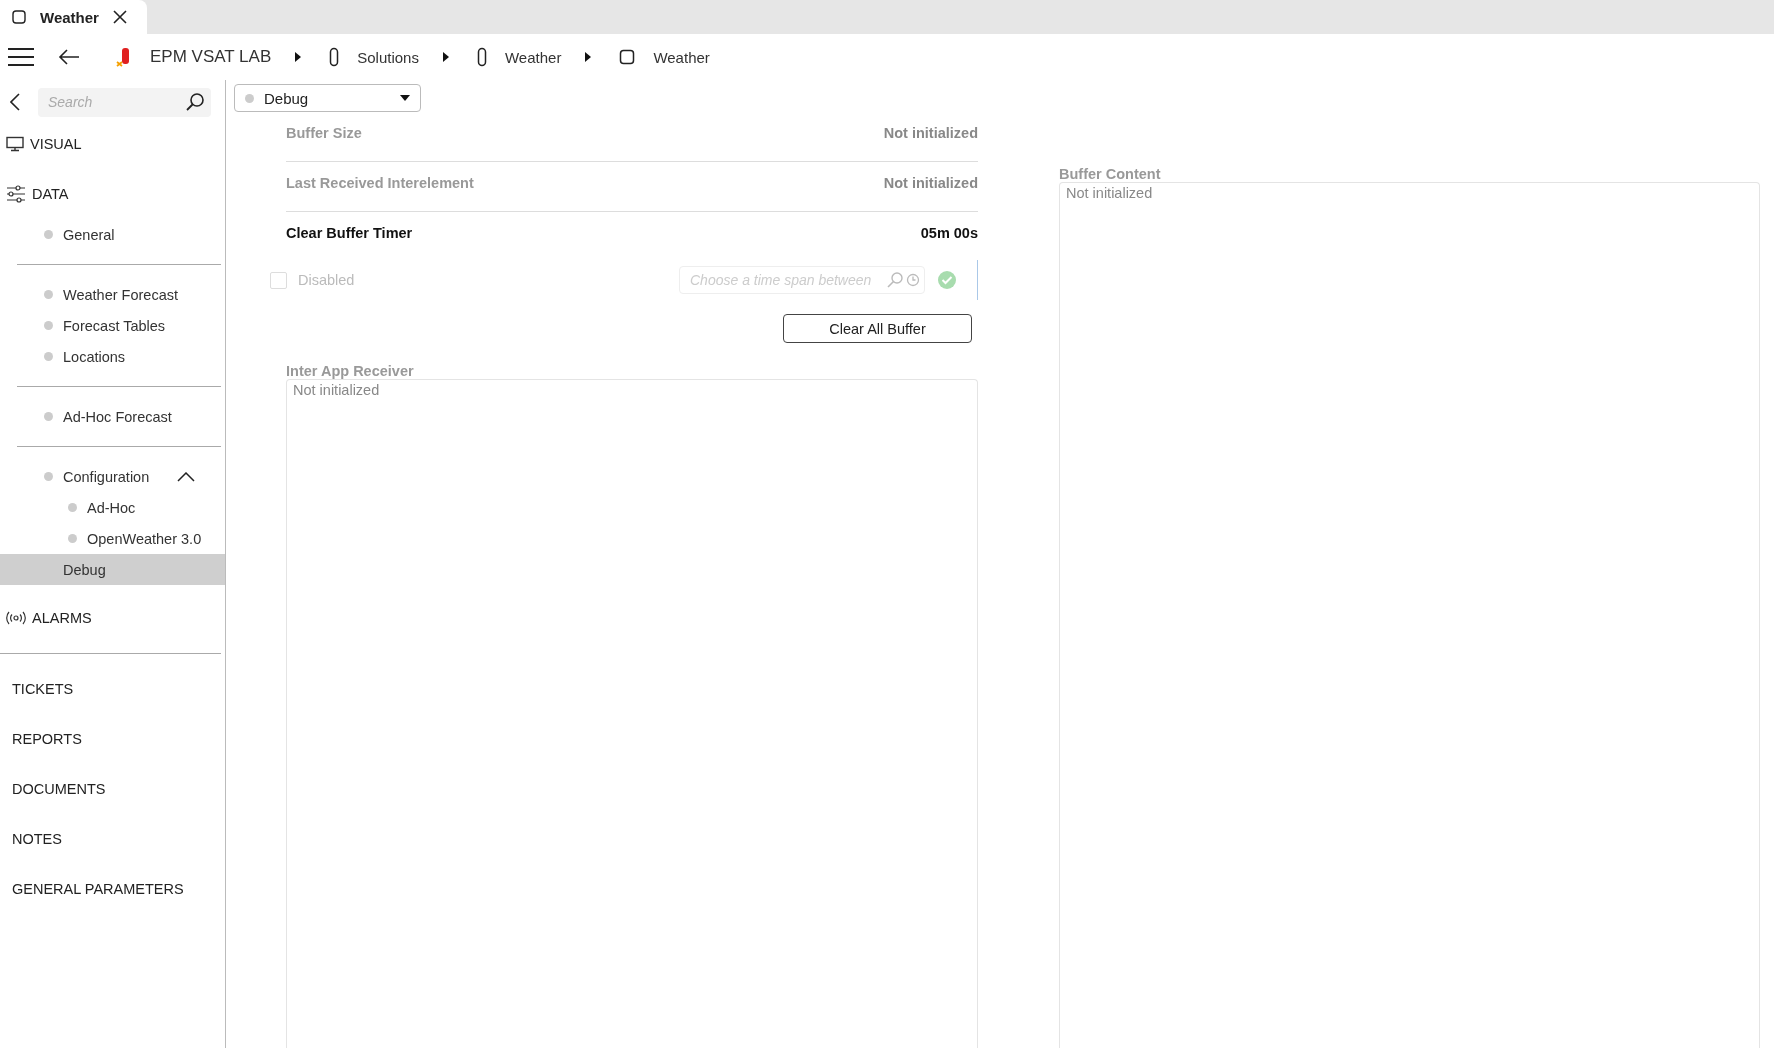 Image resolution: width=1774 pixels, height=1048 pixels. What do you see at coordinates (112, 356) in the screenshot?
I see `nav-item: Locations` at bounding box center [112, 356].